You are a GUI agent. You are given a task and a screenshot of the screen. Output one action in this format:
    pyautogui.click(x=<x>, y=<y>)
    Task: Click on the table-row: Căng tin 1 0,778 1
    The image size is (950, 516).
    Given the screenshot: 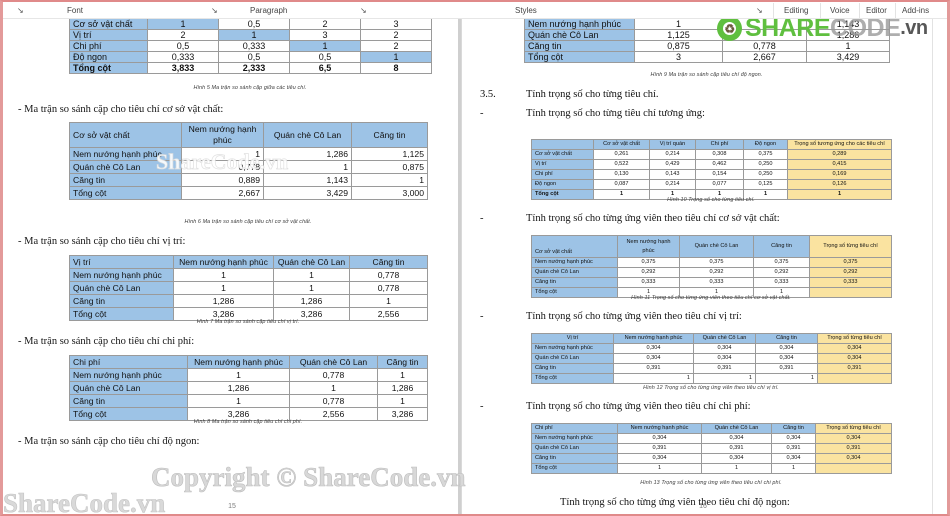 What is the action you would take?
    pyautogui.click(x=248, y=401)
    